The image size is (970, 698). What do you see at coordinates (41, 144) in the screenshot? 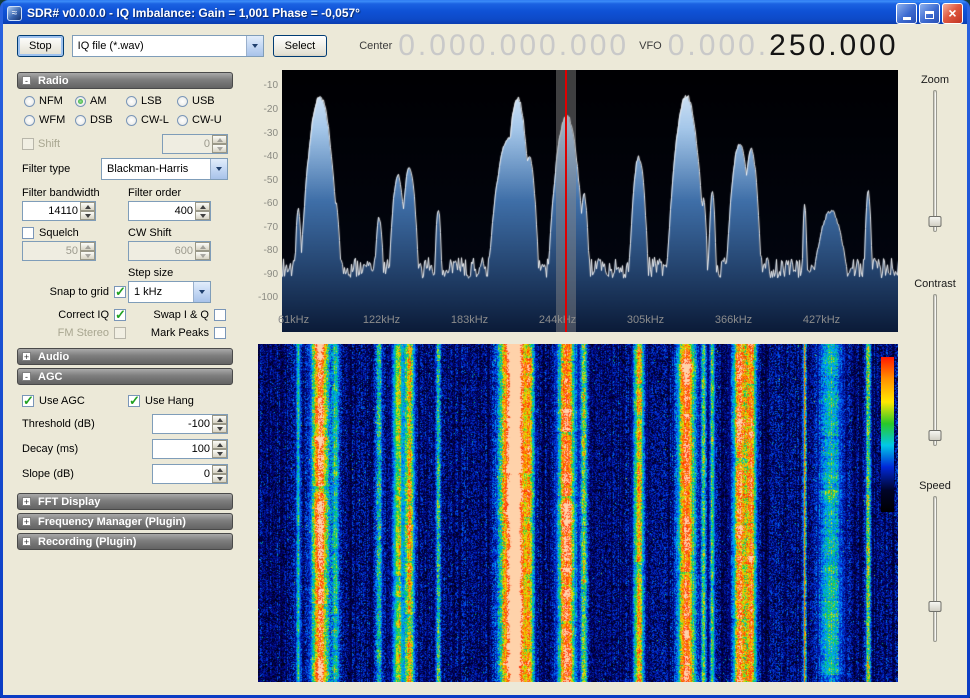
I see `shift-checkbox: Shift` at bounding box center [41, 144].